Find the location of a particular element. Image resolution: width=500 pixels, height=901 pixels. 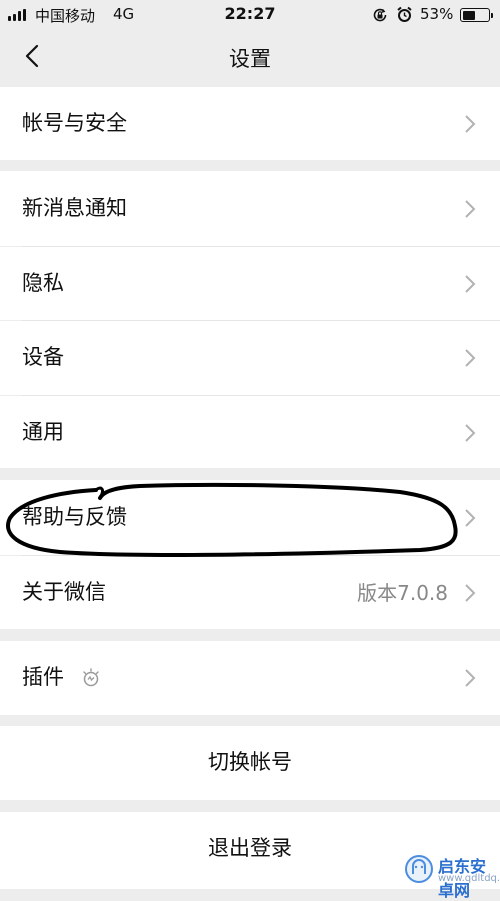

rotation-lock-icon is located at coordinates (380, 15).